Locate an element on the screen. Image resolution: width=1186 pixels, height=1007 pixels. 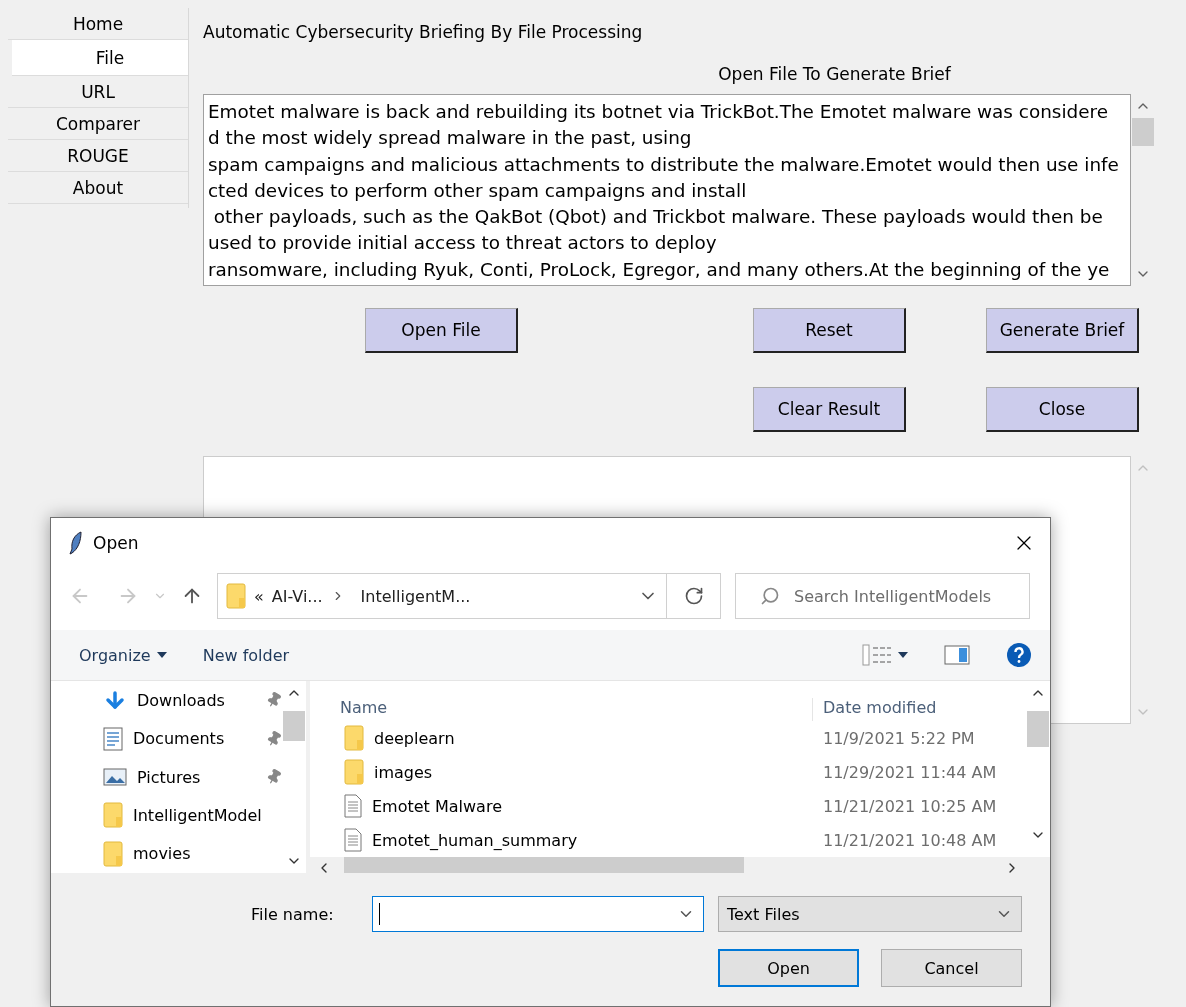
file-name: Emotet_human_summary is located at coordinates (475, 840).